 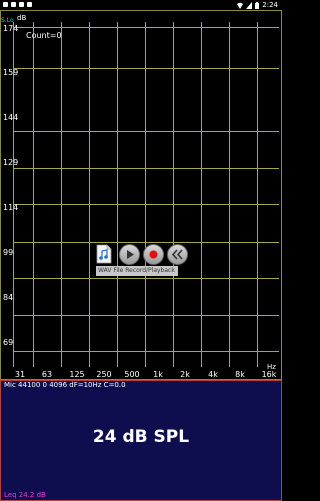 I want to click on x-tick-label: 2k, so click(x=185, y=374).